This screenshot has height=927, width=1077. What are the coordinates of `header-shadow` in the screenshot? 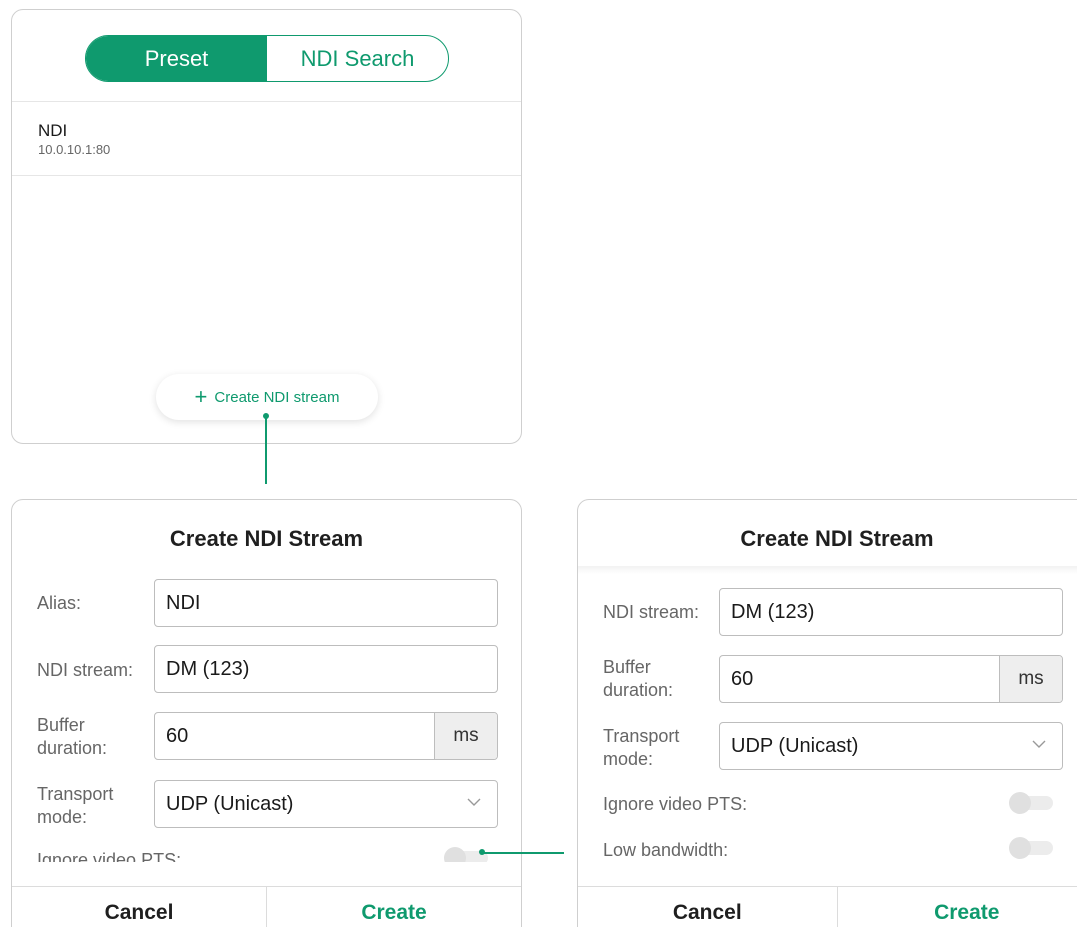 It's located at (827, 570).